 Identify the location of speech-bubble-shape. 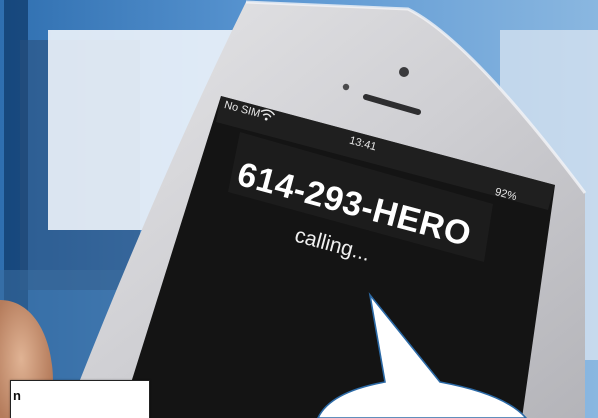
(422, 355).